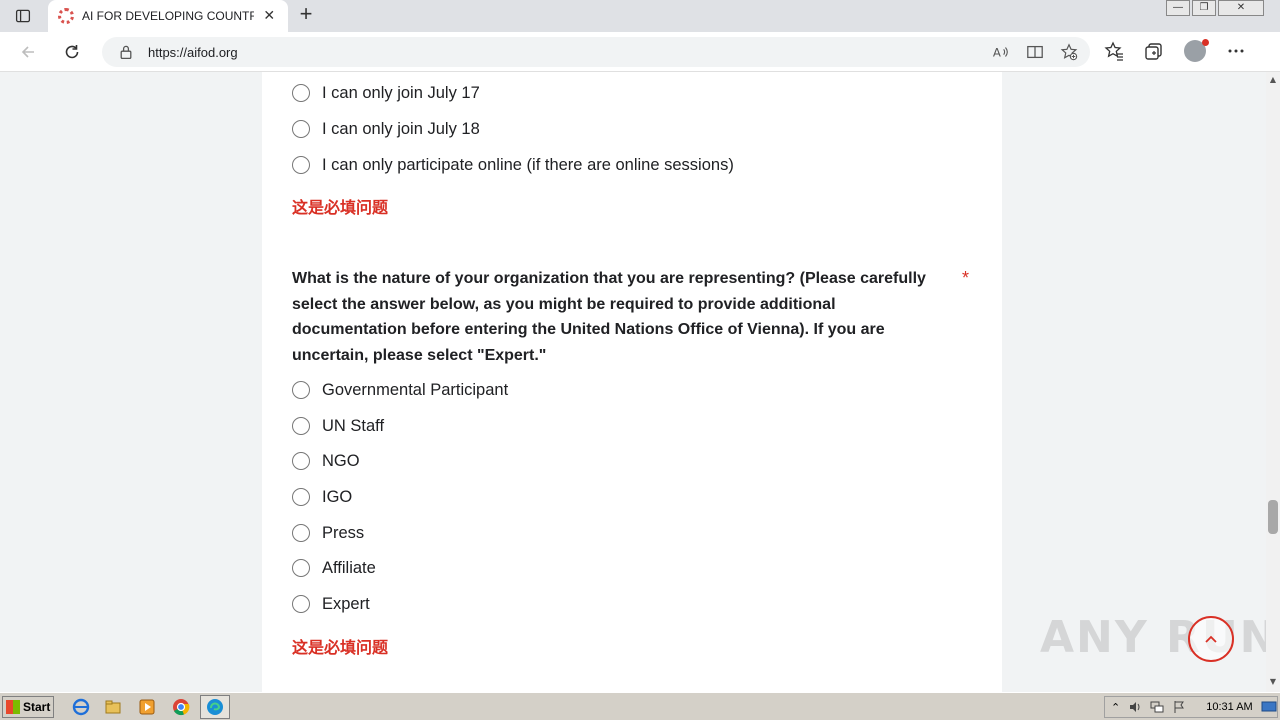  I want to click on immersive-reader-icon, so click(1035, 52).